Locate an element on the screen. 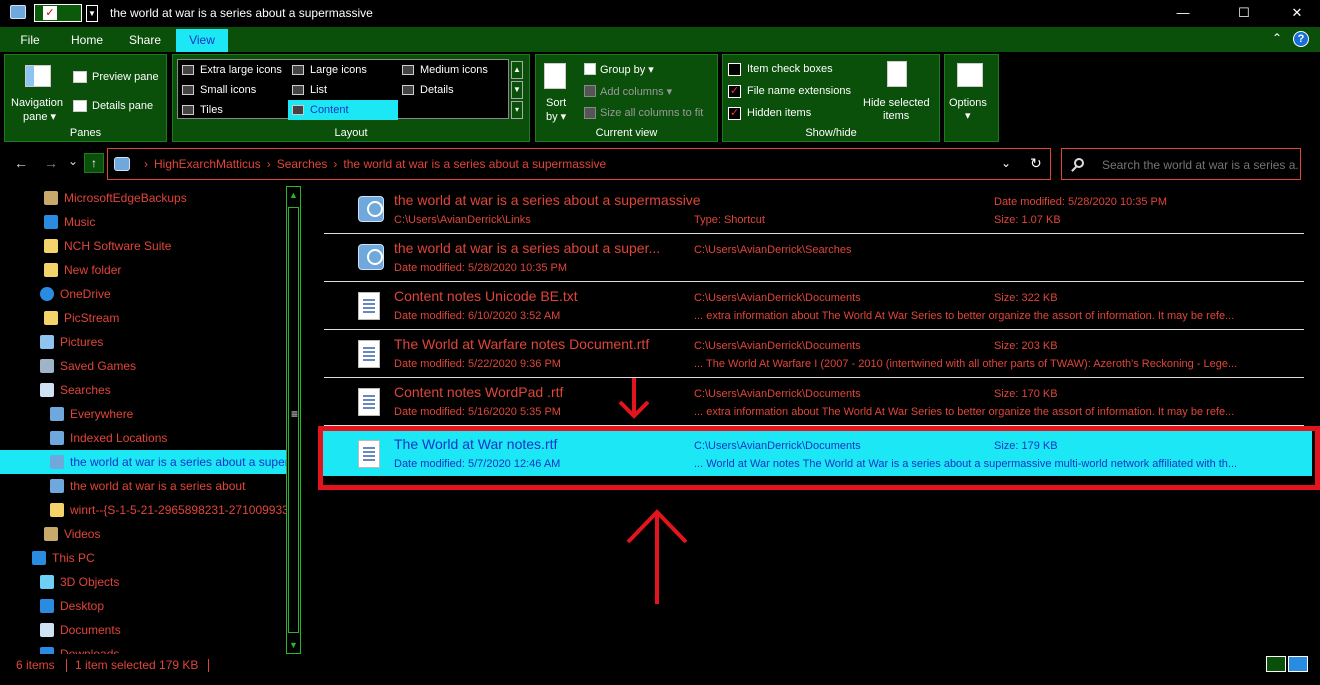  nav-item: 3D Objects is located at coordinates (143, 582).